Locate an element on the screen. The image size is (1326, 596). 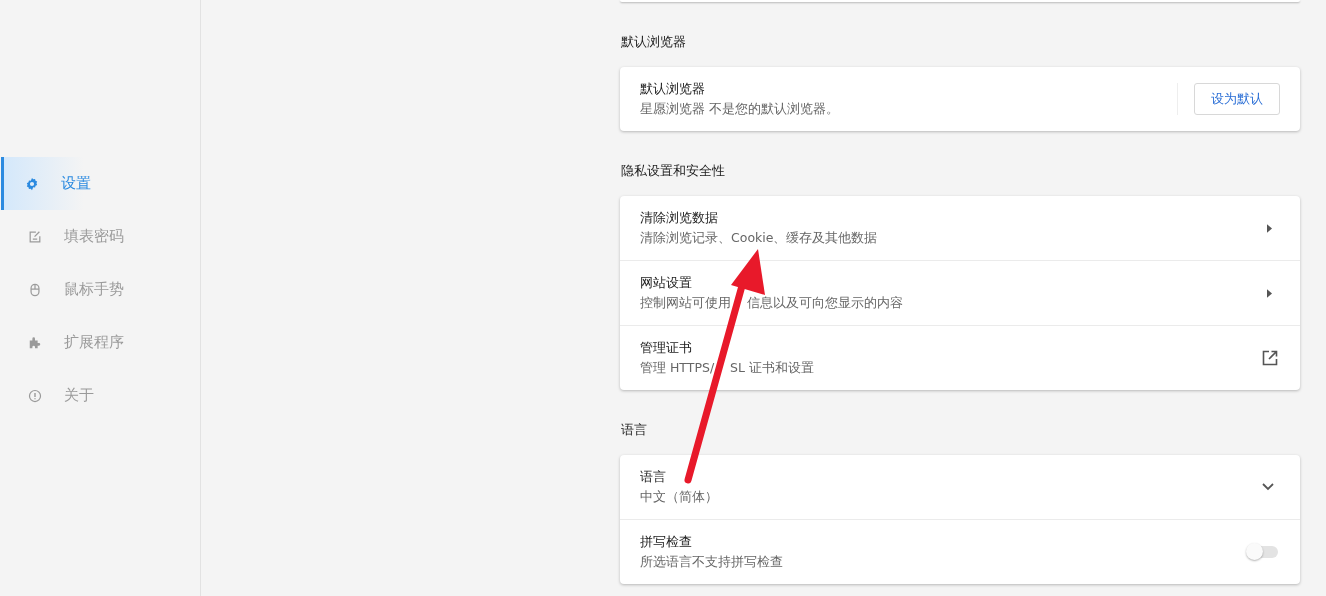
external-link-icon is located at coordinates (1270, 358).